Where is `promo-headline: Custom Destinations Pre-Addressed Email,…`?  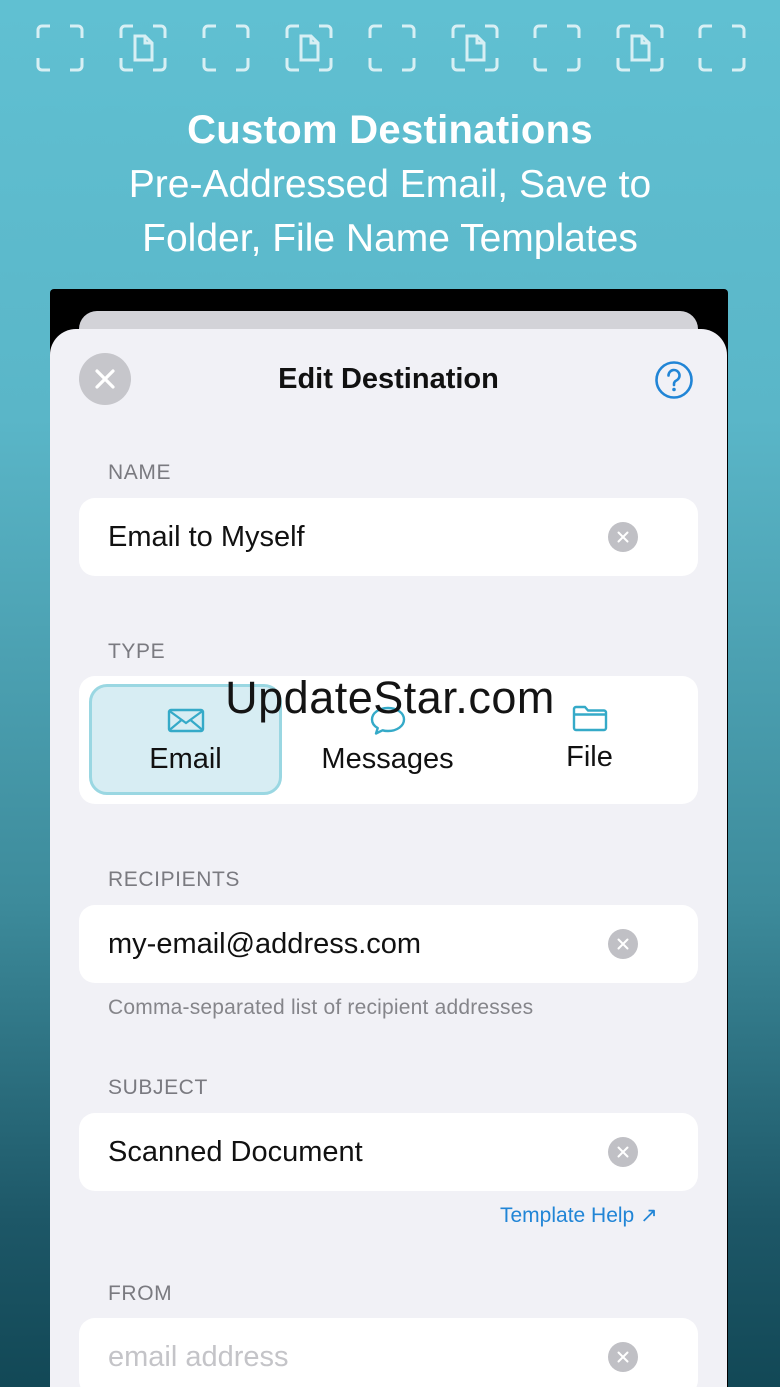
promo-headline: Custom Destinations Pre-Addressed Email,… is located at coordinates (390, 185).